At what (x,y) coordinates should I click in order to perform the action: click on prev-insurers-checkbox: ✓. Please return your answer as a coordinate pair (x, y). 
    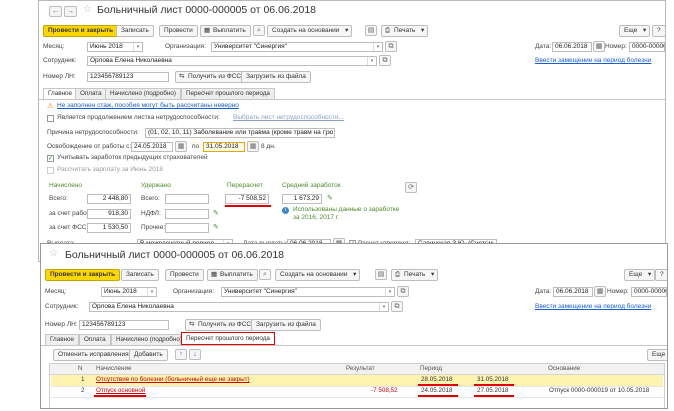
    Looking at the image, I should click on (50, 158).